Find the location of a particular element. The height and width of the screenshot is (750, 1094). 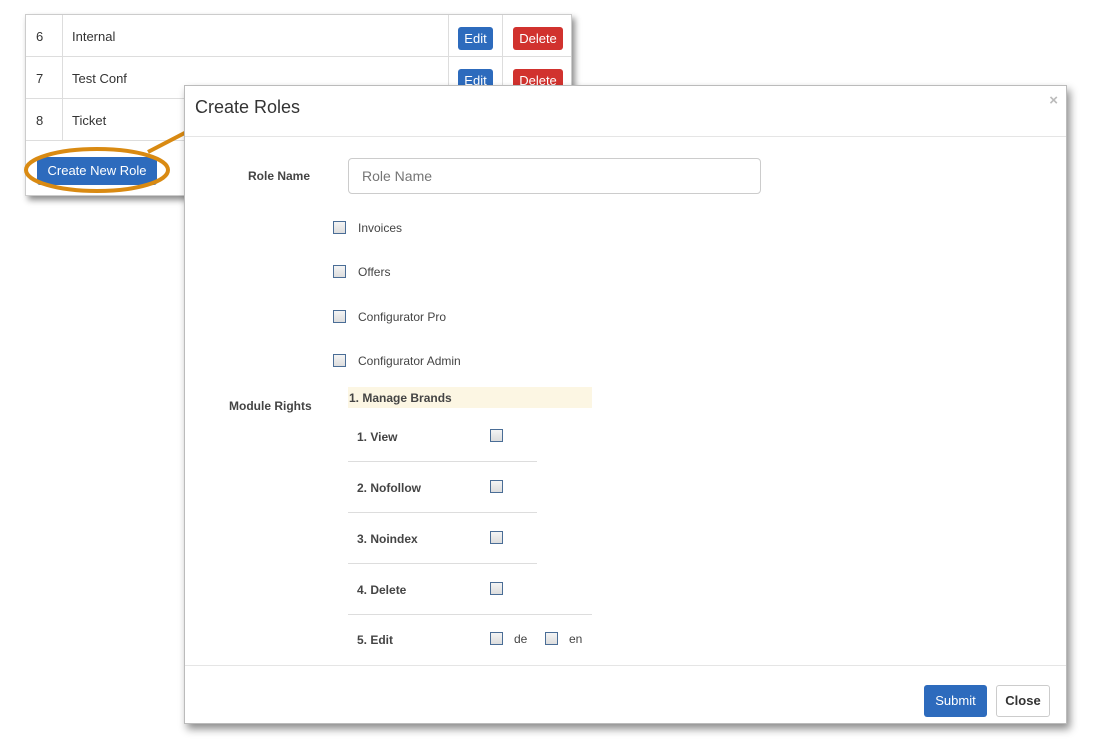

right-label: 3. Noindex is located at coordinates (387, 539).